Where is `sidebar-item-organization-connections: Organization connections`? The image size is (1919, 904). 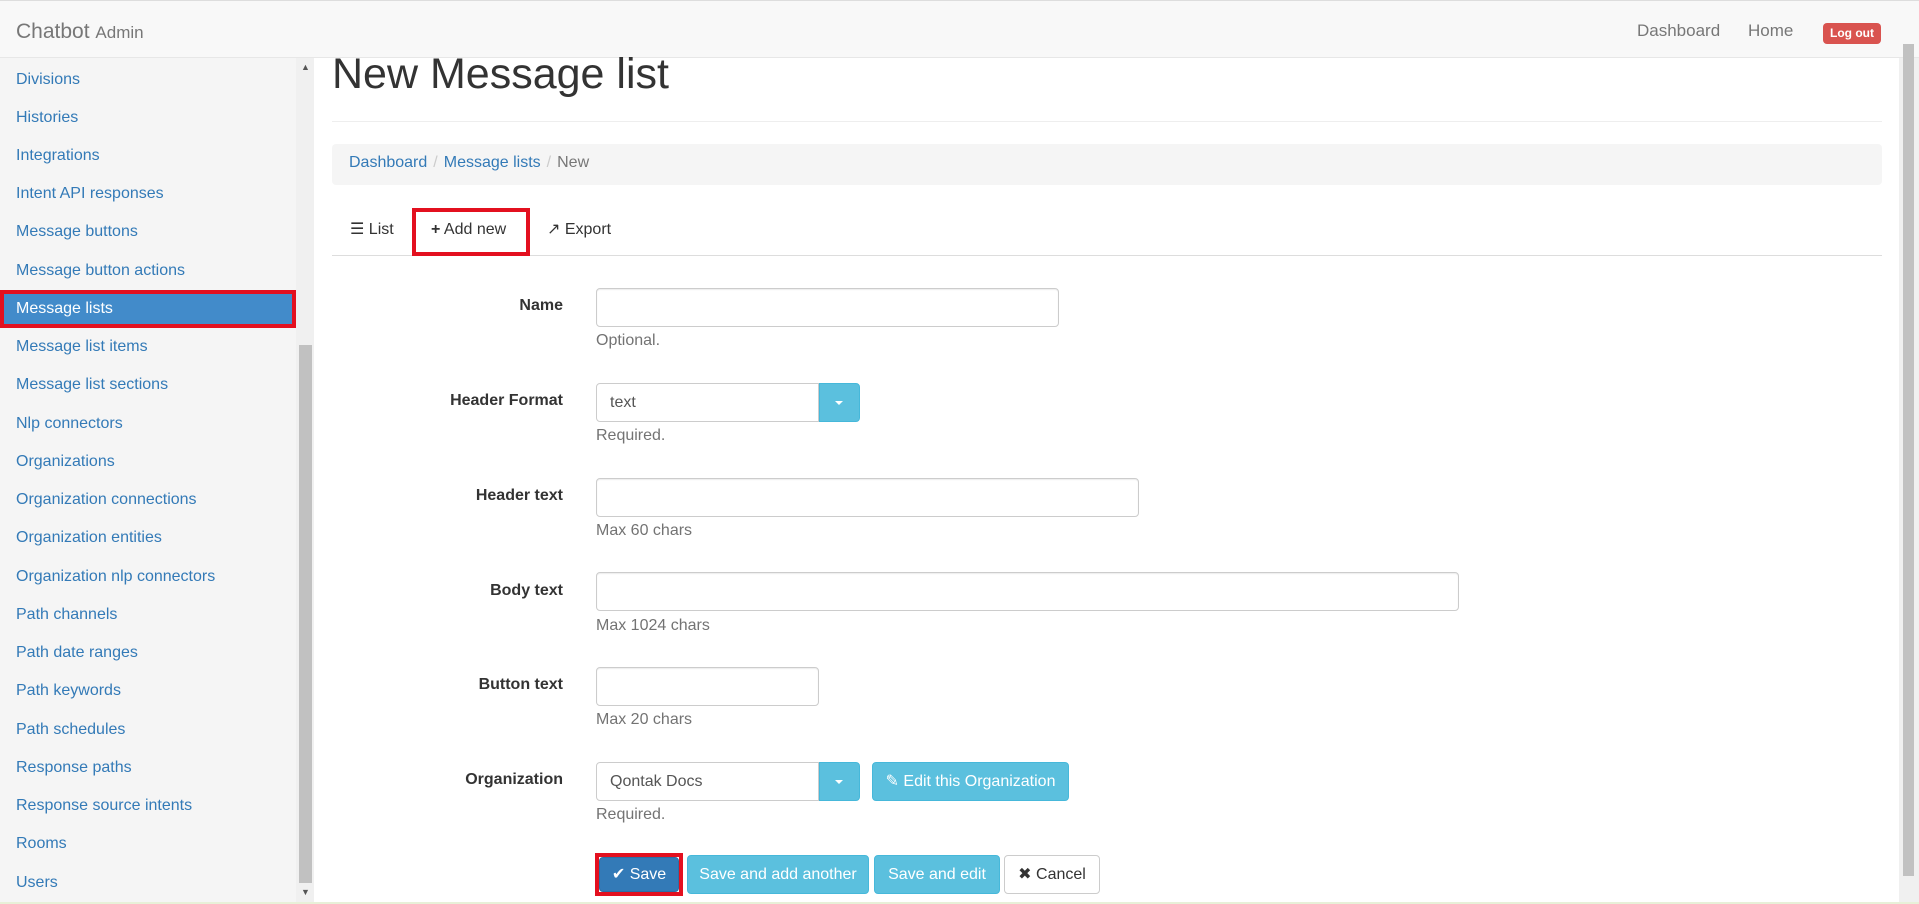 sidebar-item-organization-connections: Organization connections is located at coordinates (148, 500).